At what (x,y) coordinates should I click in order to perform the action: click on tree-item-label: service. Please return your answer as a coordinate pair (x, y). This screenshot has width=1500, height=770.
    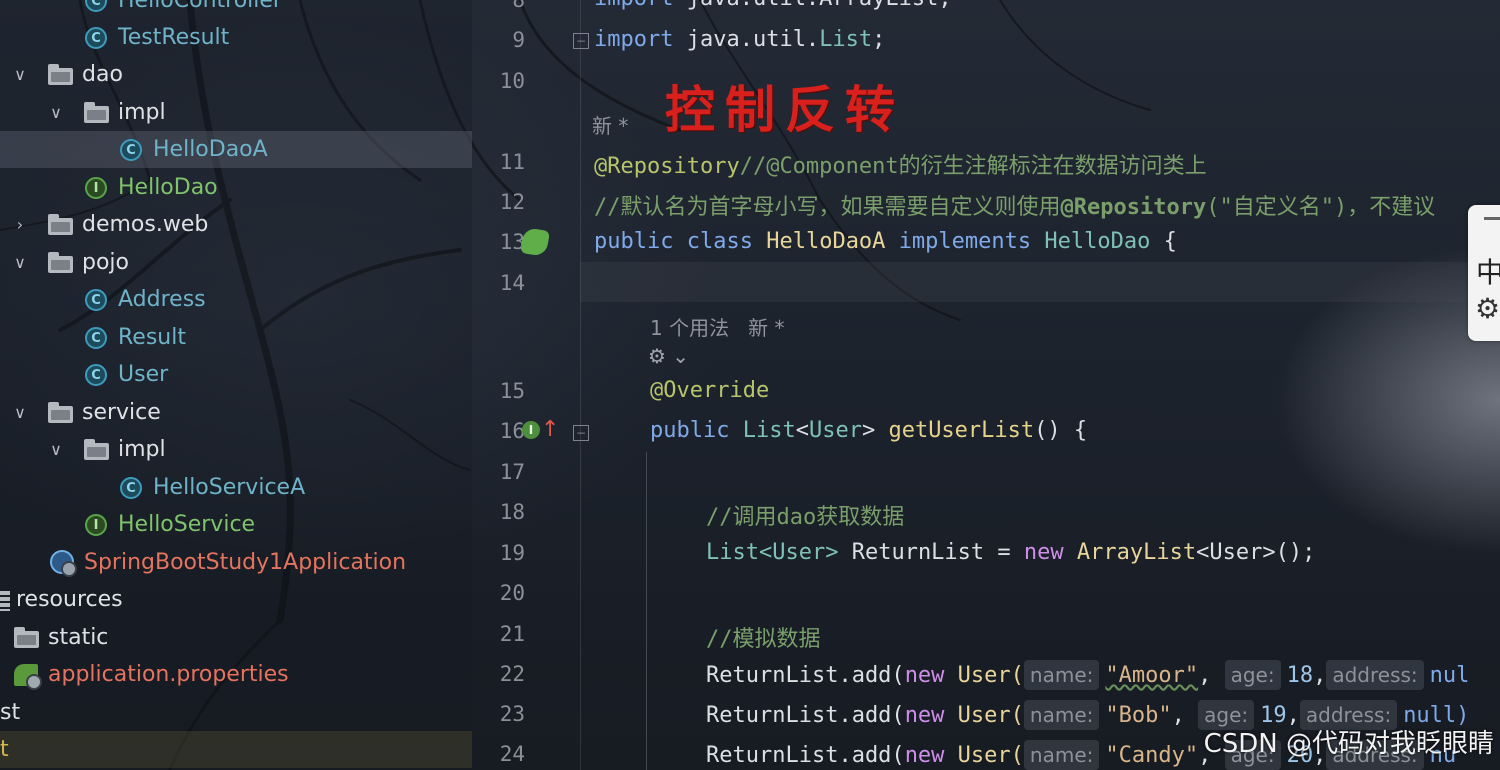
    Looking at the image, I should click on (121, 412).